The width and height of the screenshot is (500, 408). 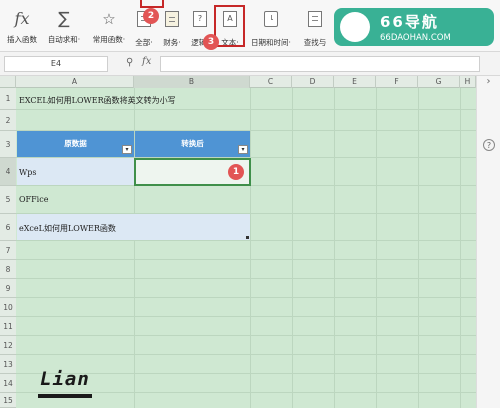 What do you see at coordinates (8, 227) in the screenshot?
I see `row-header-6: 6` at bounding box center [8, 227].